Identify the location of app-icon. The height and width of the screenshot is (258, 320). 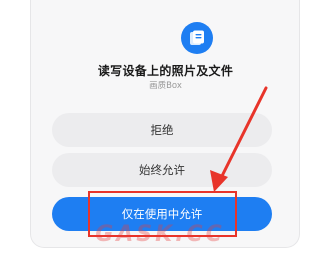
(197, 38).